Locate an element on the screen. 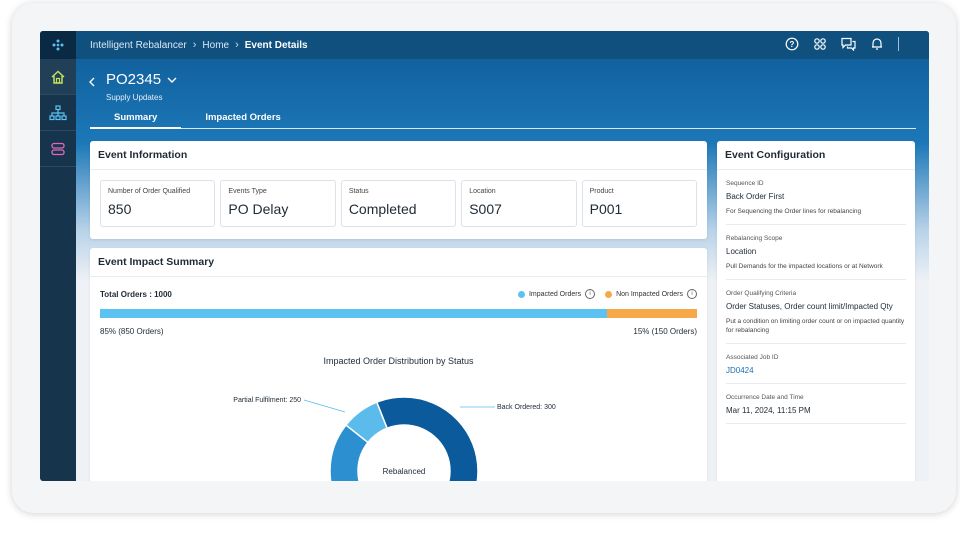 The width and height of the screenshot is (960, 540). metric-status: Status Completed is located at coordinates (398, 203).